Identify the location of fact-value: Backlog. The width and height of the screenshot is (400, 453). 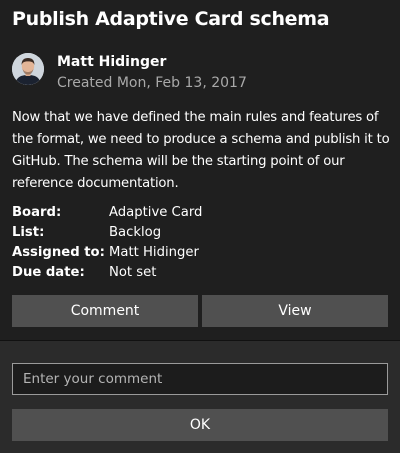
(135, 232).